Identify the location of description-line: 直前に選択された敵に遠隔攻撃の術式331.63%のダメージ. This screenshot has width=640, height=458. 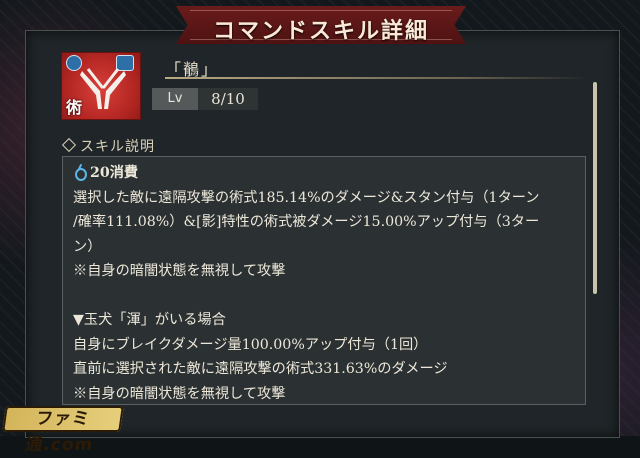
(260, 369).